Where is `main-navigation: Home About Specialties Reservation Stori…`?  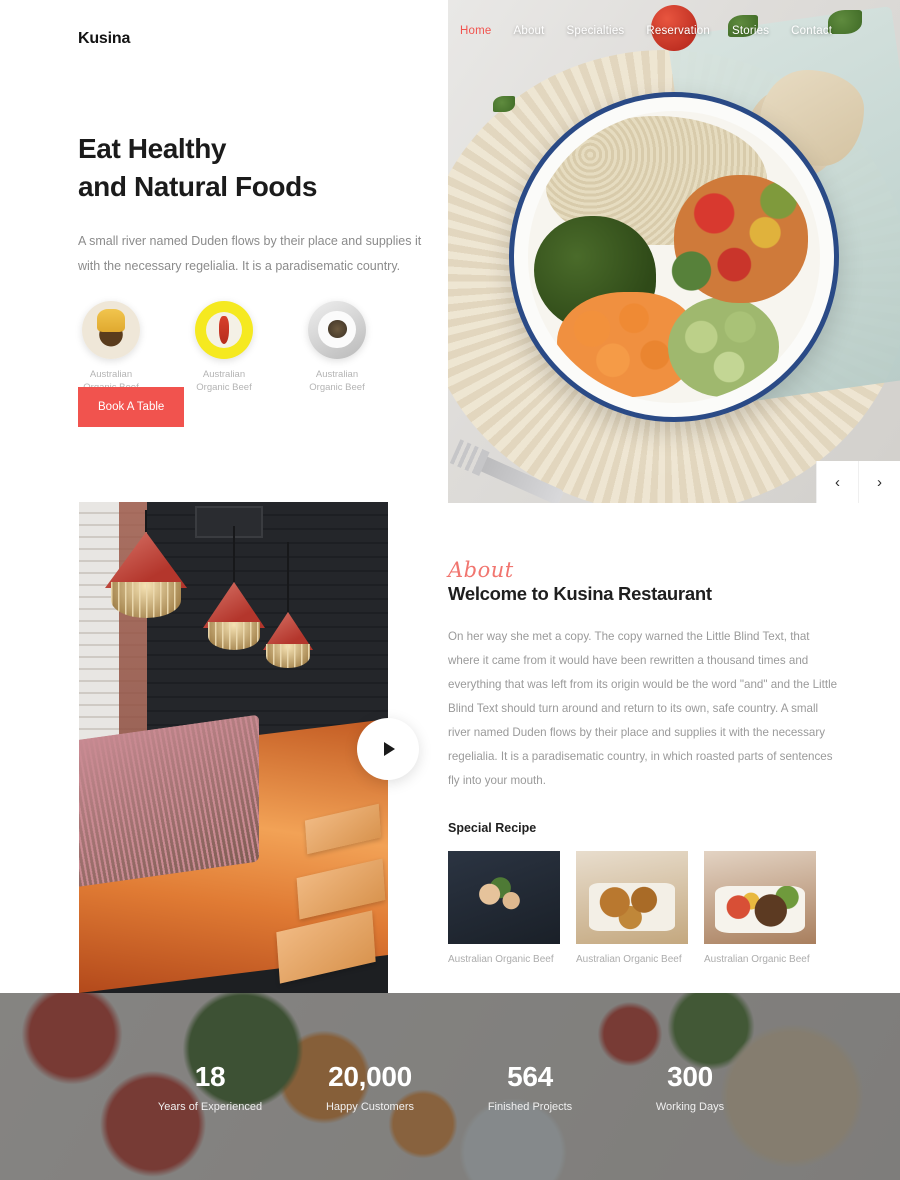 main-navigation: Home About Specialties Reservation Stori… is located at coordinates (674, 31).